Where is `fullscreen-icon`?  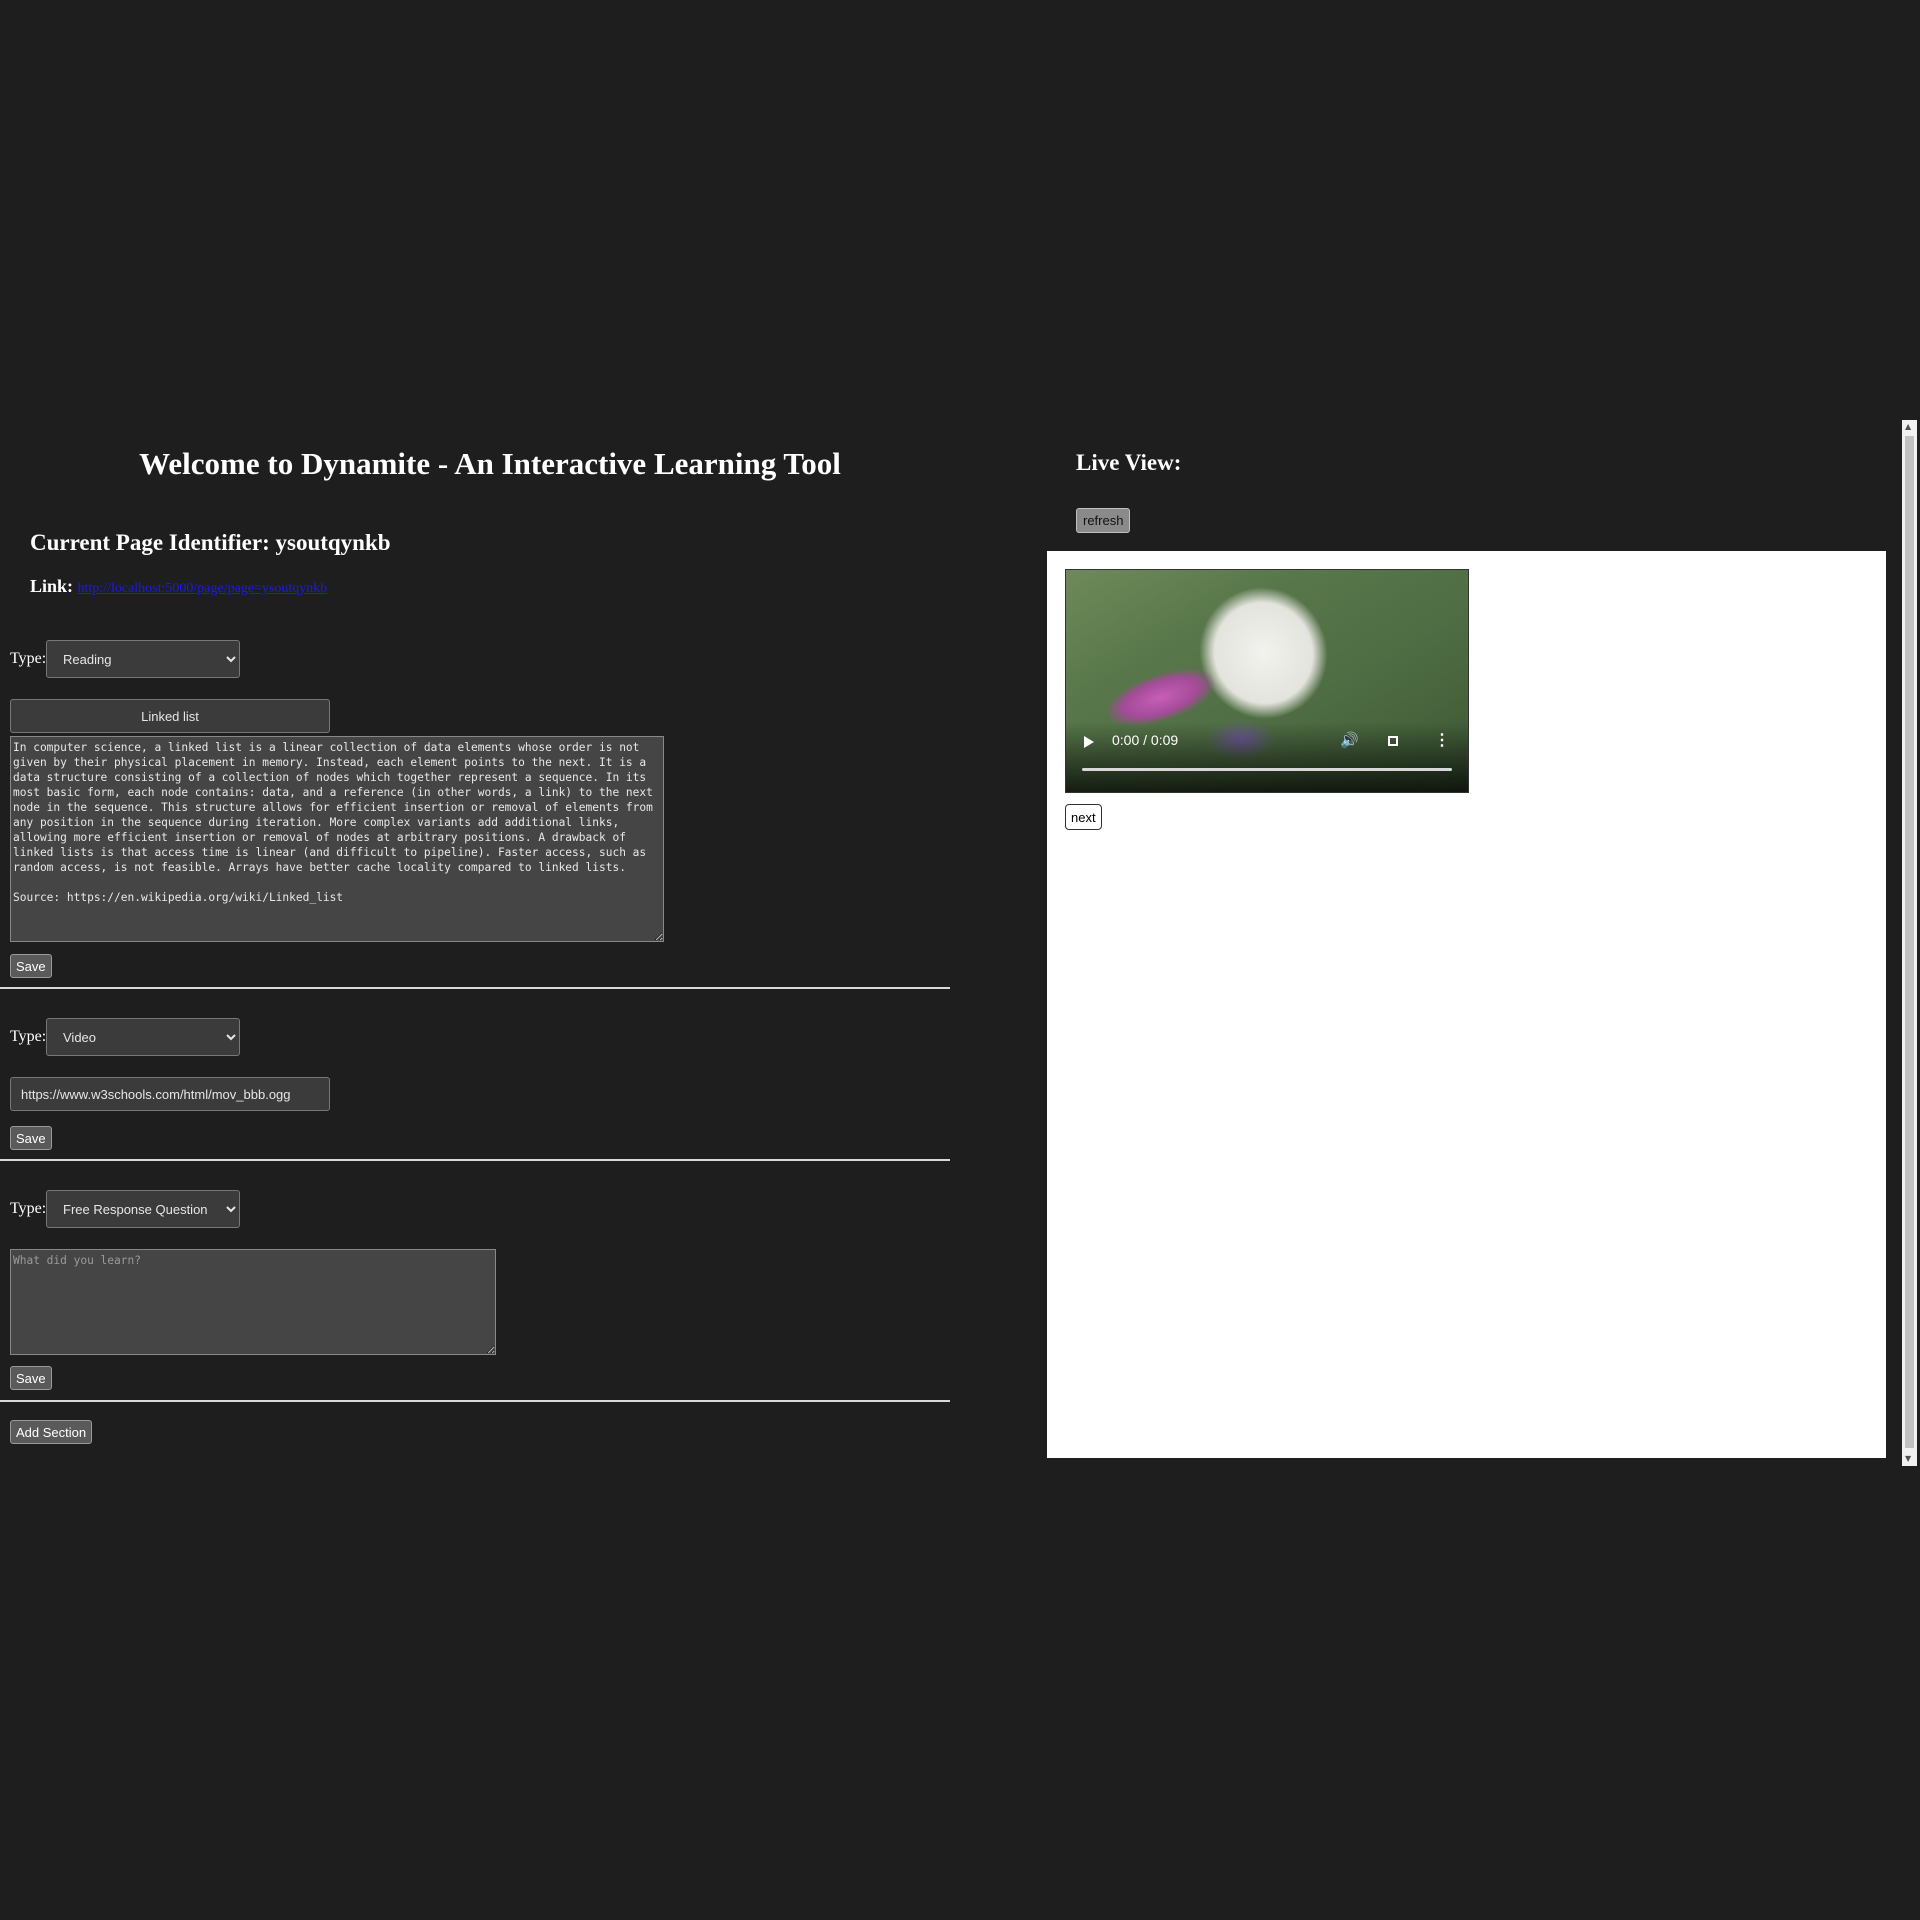
fullscreen-icon is located at coordinates (1393, 741).